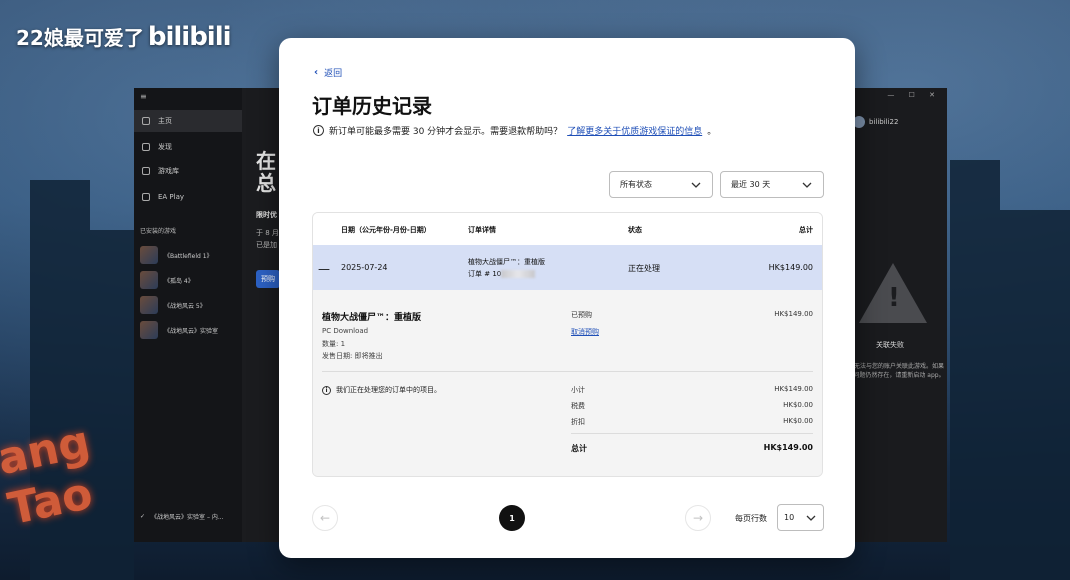 The height and width of the screenshot is (580, 1070). What do you see at coordinates (372, 106) in the screenshot?
I see `page-title: 订单历史记录` at bounding box center [372, 106].